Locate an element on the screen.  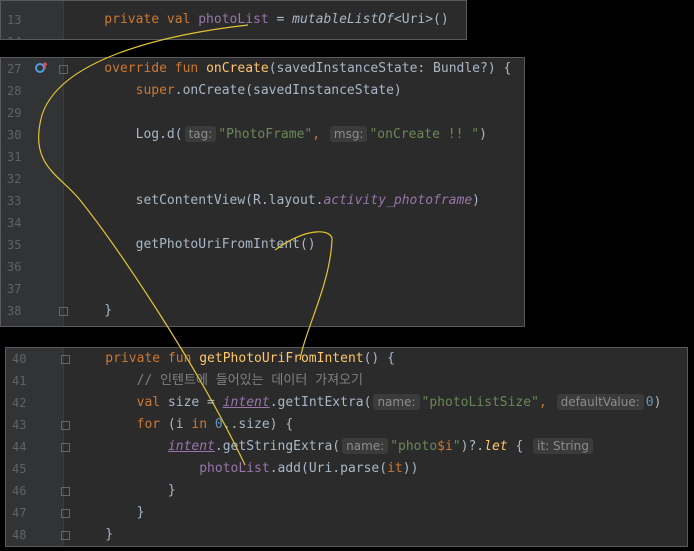
code-token: private val is located at coordinates (136, 19).